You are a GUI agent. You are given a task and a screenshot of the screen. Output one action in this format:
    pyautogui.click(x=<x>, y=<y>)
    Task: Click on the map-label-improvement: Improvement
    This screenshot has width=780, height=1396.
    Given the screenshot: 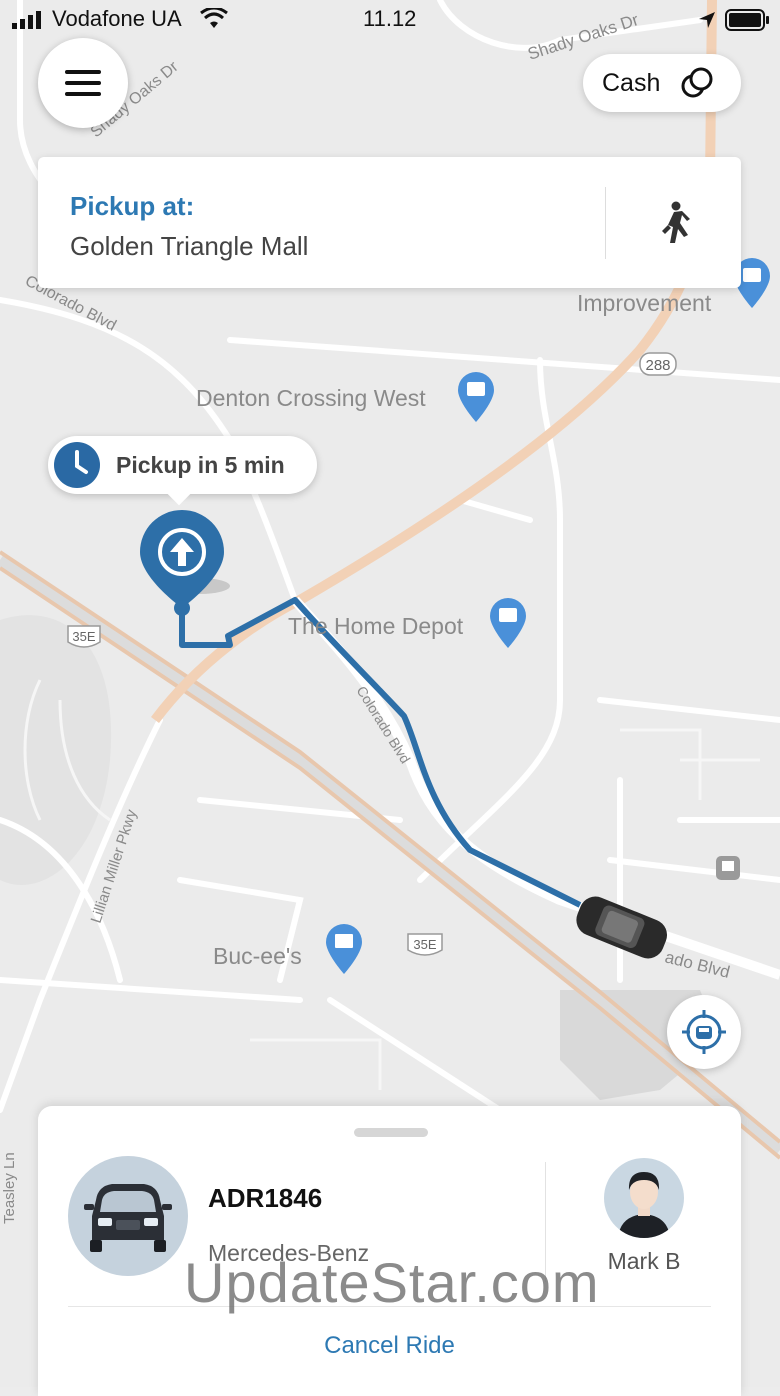 What is the action you would take?
    pyautogui.click(x=644, y=303)
    